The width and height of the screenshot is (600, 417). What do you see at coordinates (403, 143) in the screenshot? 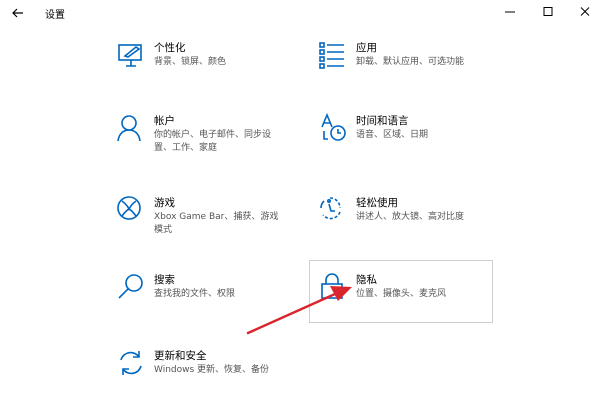
I see `settings-tile-time-language: 时间和语言 语音、区域、日期` at bounding box center [403, 143].